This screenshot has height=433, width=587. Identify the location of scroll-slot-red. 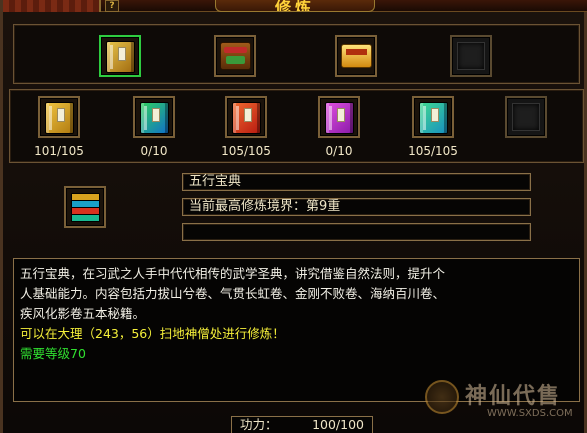
(246, 117).